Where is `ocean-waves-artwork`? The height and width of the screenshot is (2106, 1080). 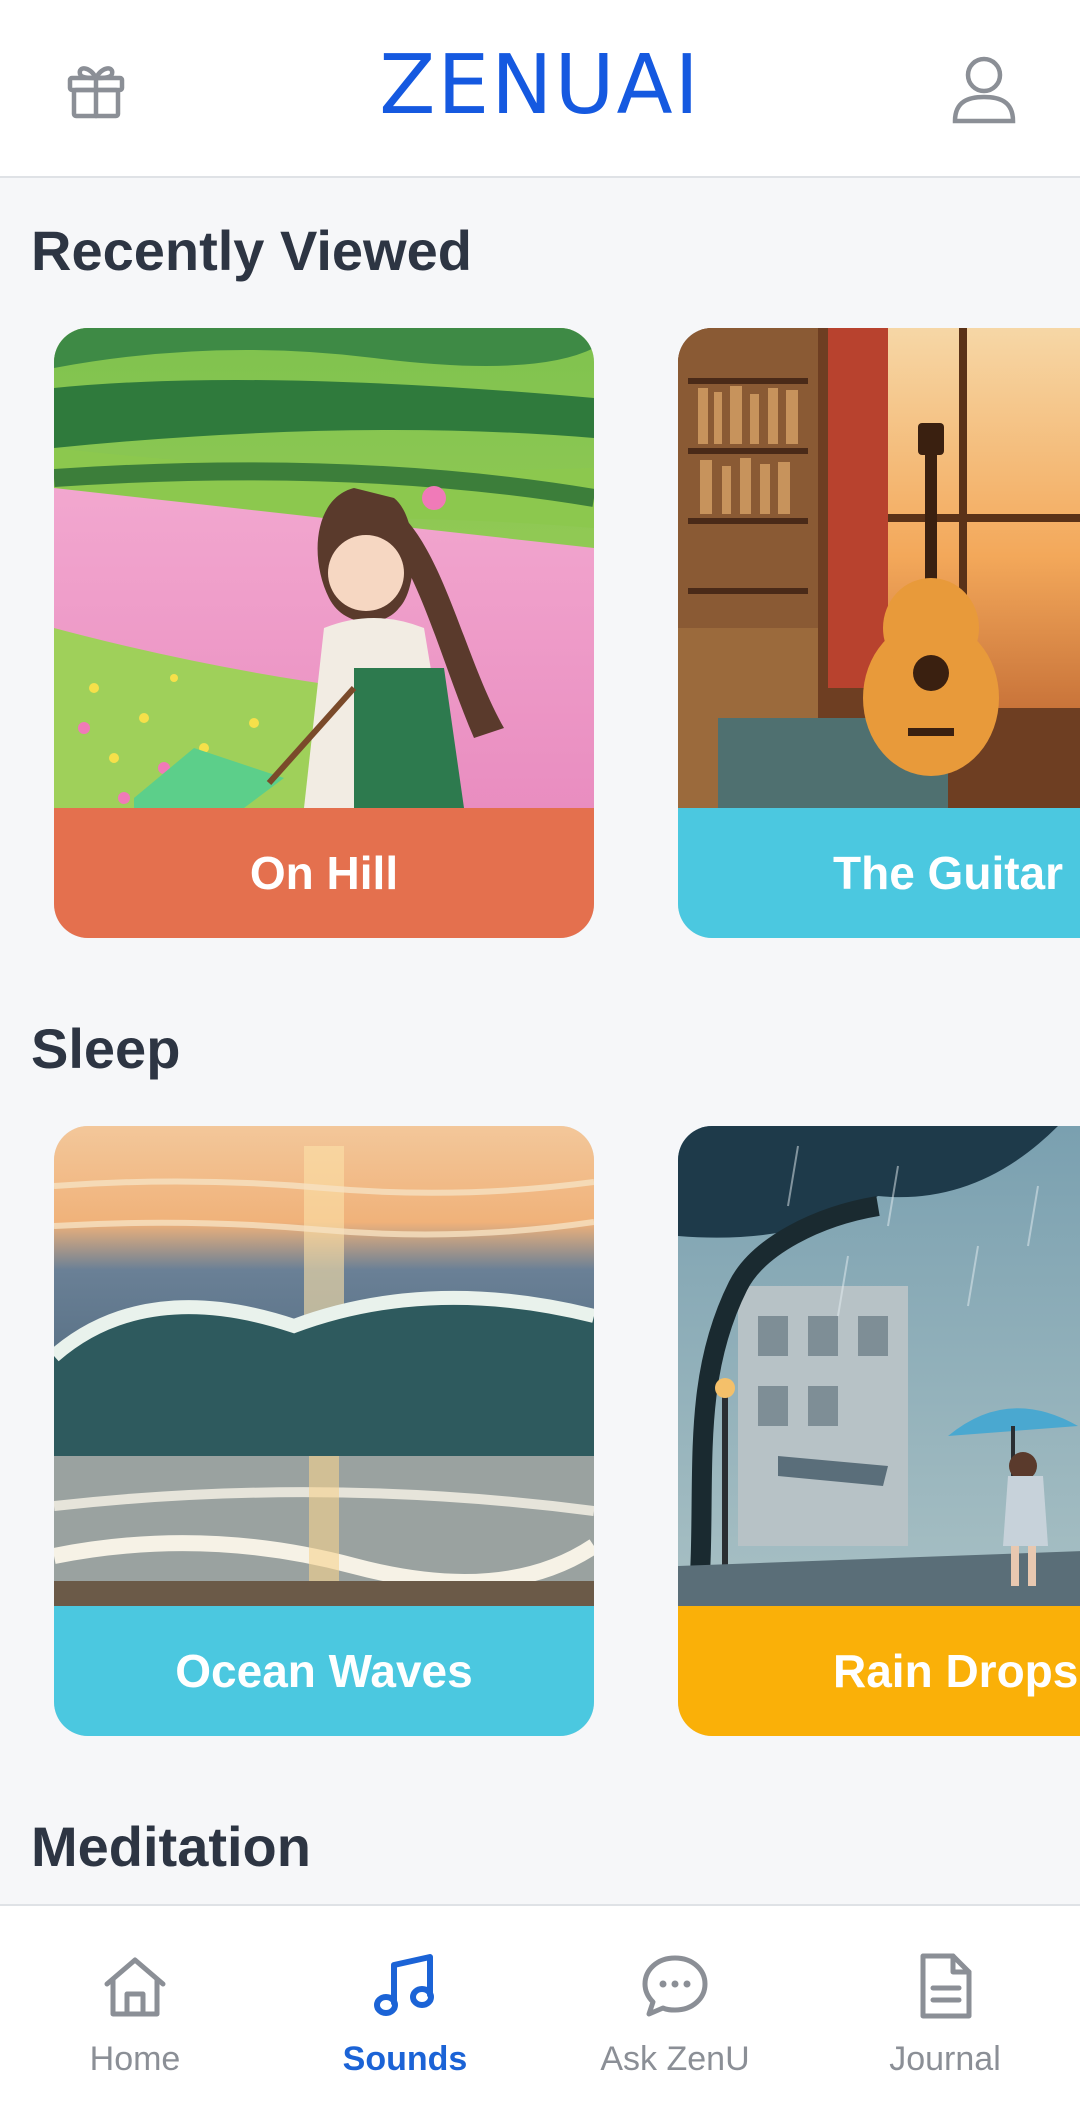
ocean-waves-artwork is located at coordinates (324, 1366).